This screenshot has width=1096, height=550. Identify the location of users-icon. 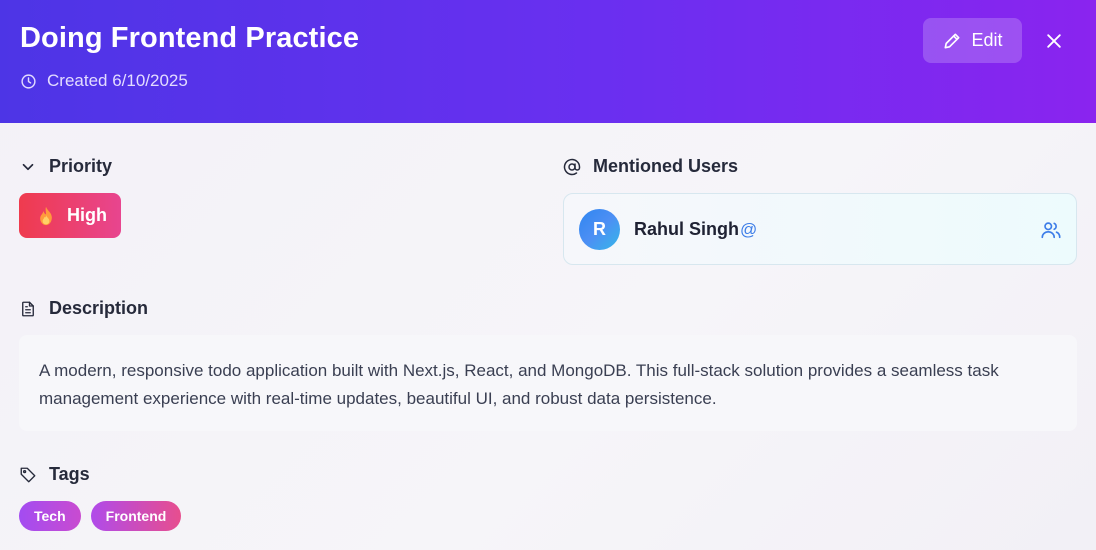
(1051, 230).